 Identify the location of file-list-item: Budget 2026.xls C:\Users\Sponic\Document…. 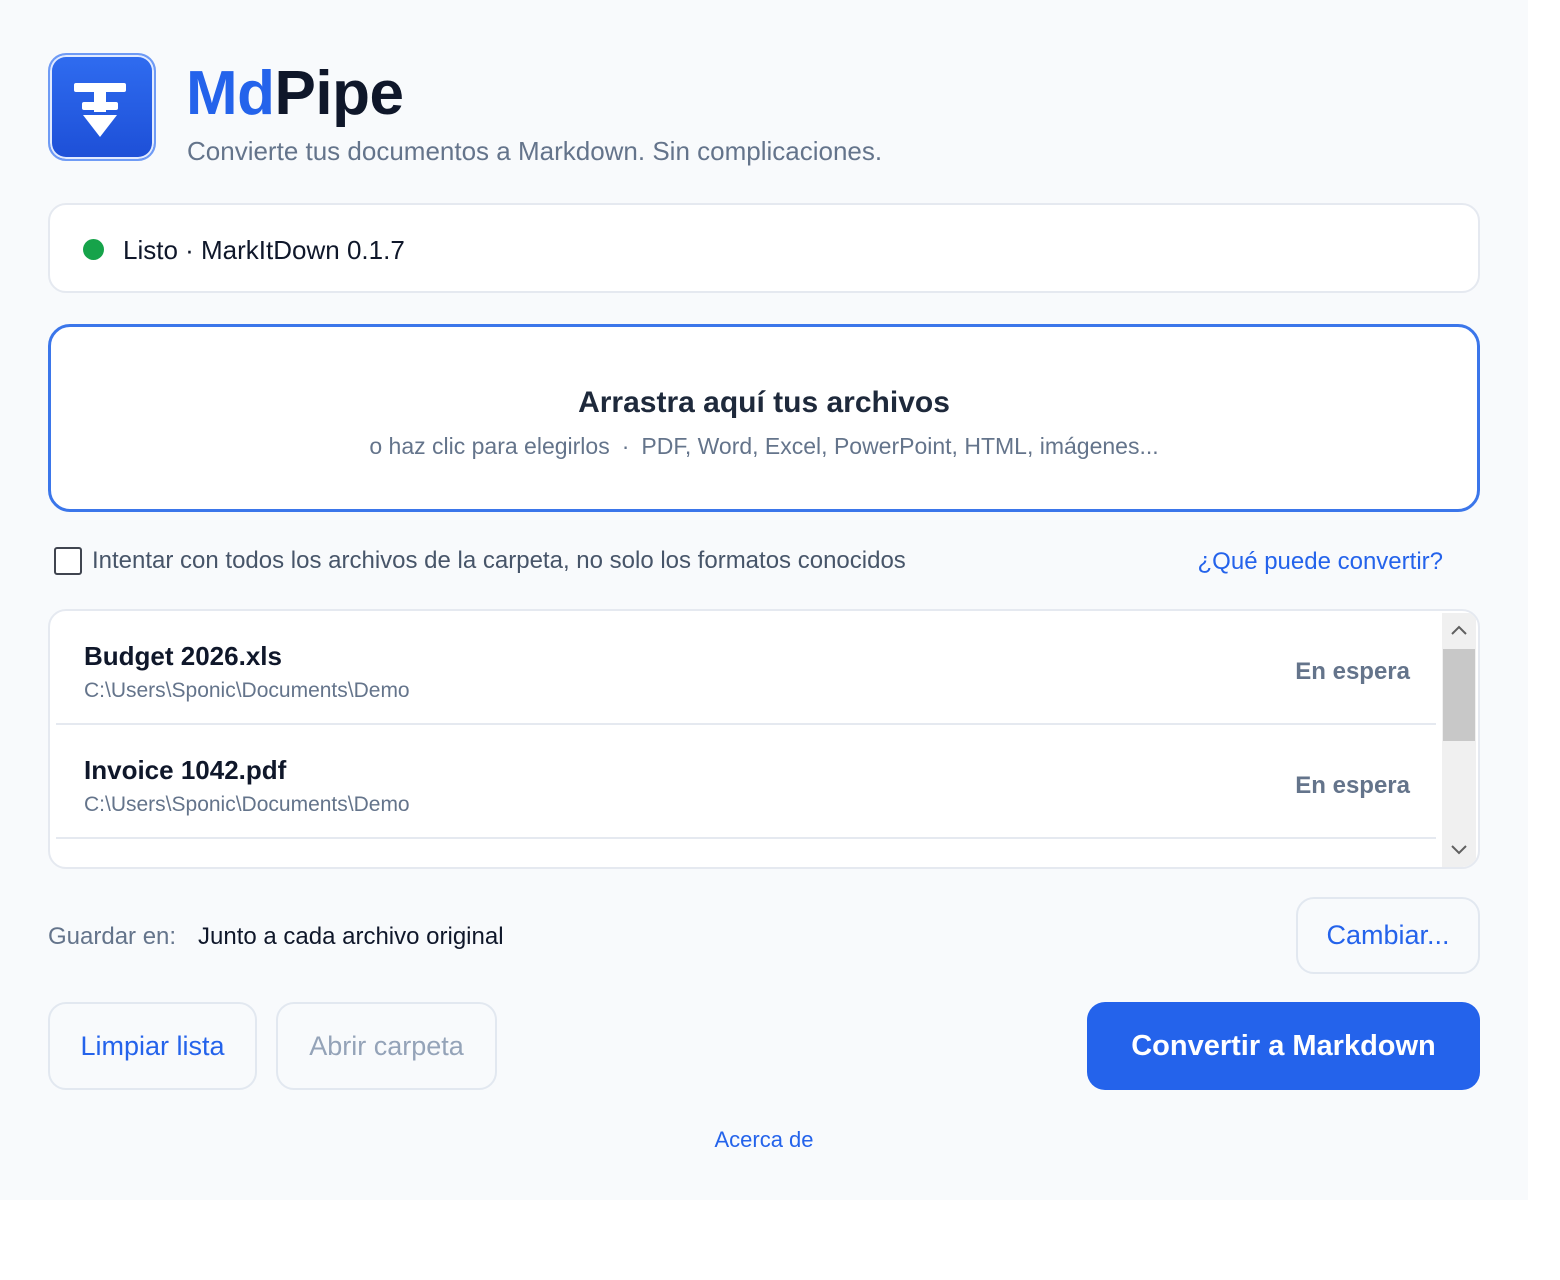
(746, 668).